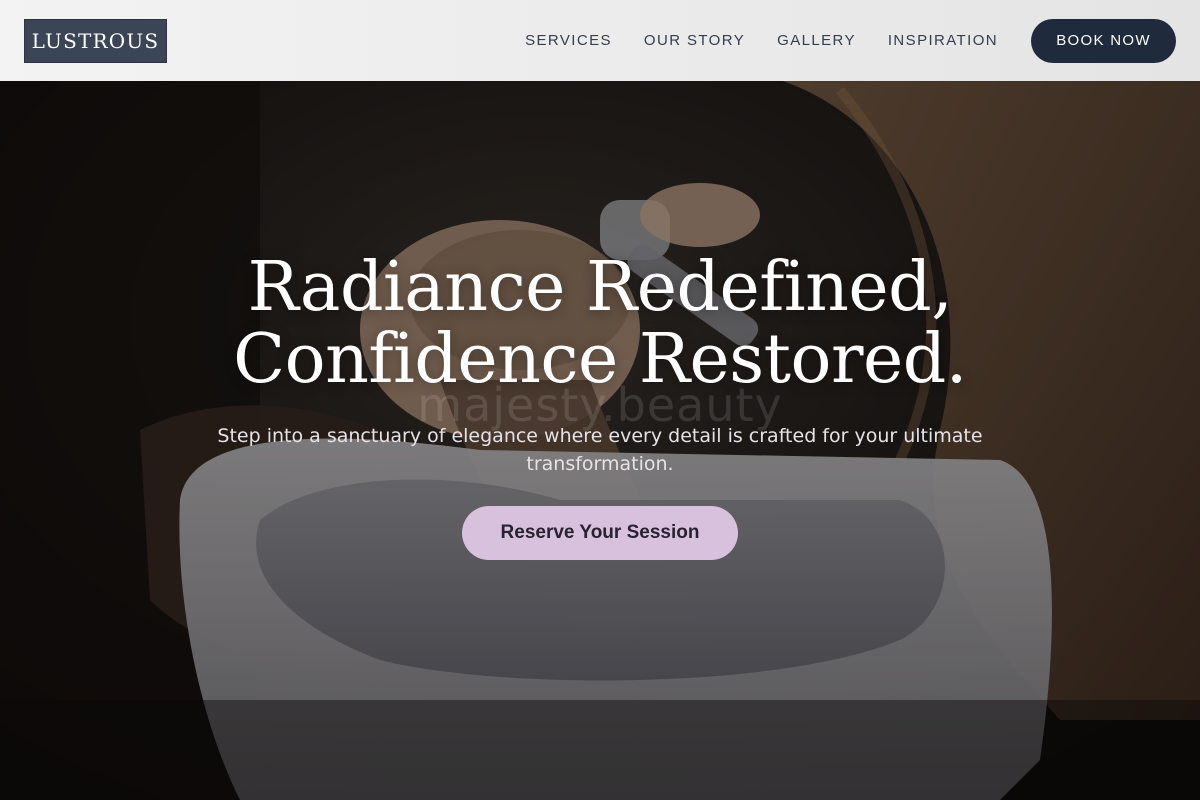 The image size is (1200, 800). What do you see at coordinates (600, 359) in the screenshot?
I see `hero-title-line-2: Confidence Restored.` at bounding box center [600, 359].